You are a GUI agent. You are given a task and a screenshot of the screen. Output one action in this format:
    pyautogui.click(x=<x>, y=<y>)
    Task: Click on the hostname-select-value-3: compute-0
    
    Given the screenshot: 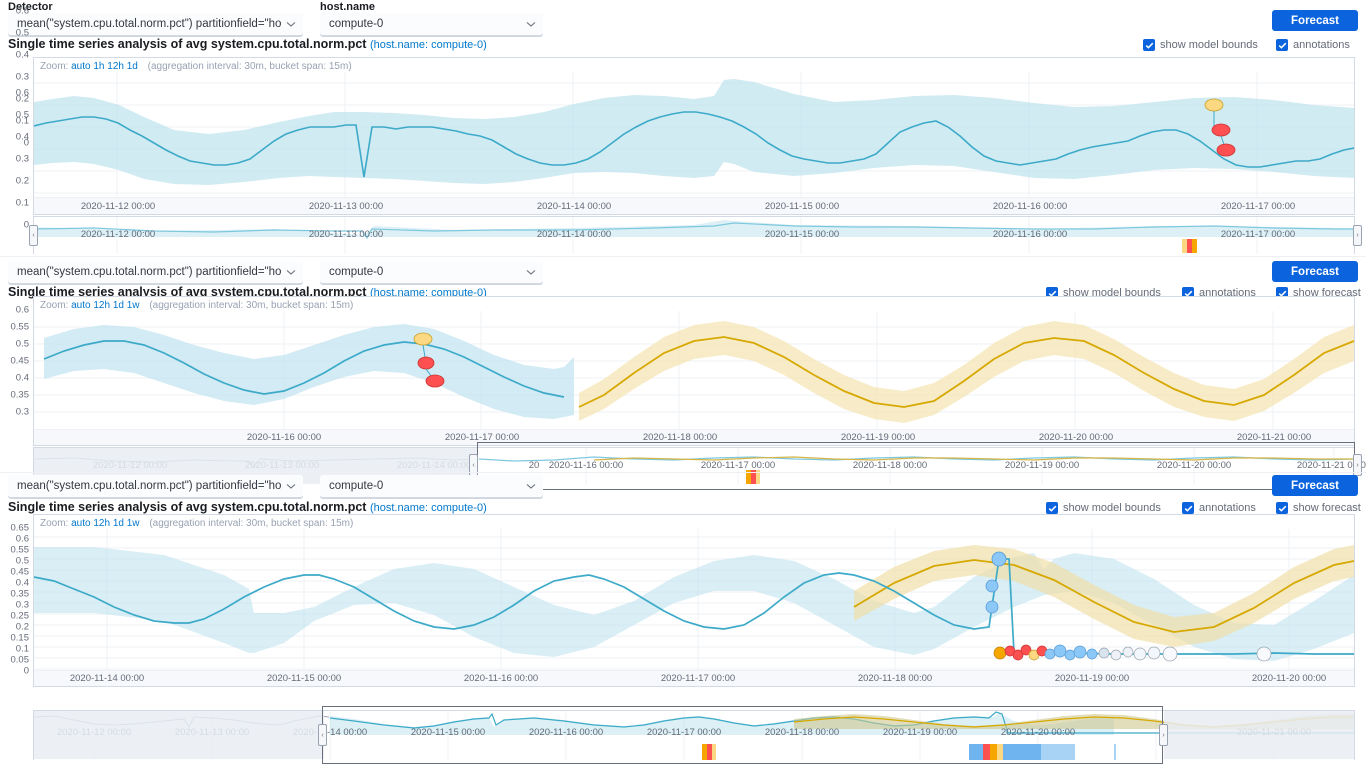 What is the action you would take?
    pyautogui.click(x=356, y=486)
    